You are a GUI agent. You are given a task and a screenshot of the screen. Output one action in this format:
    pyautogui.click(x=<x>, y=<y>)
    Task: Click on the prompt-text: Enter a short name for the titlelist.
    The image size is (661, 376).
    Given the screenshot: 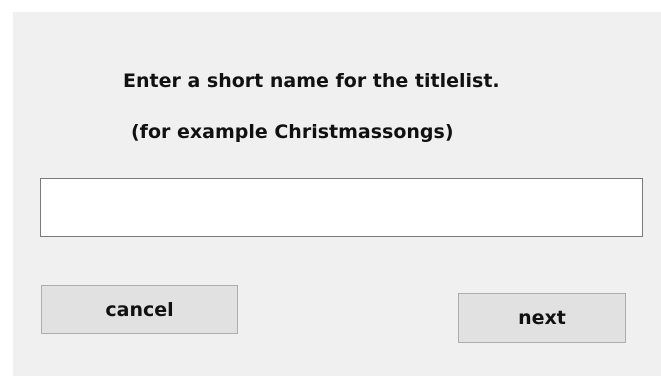 What is the action you would take?
    pyautogui.click(x=311, y=81)
    